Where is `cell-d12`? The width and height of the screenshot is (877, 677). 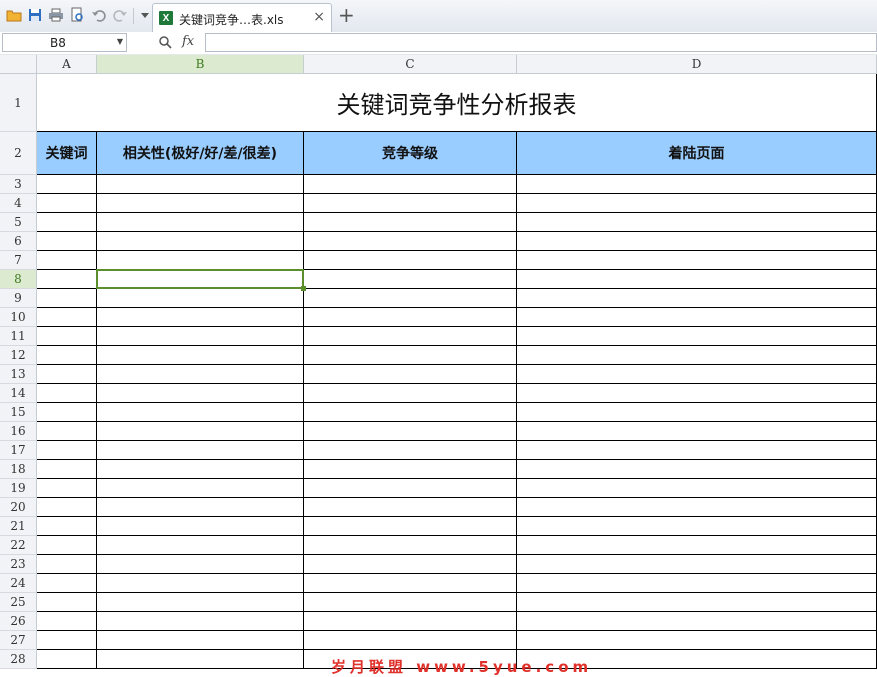 cell-d12 is located at coordinates (697, 355).